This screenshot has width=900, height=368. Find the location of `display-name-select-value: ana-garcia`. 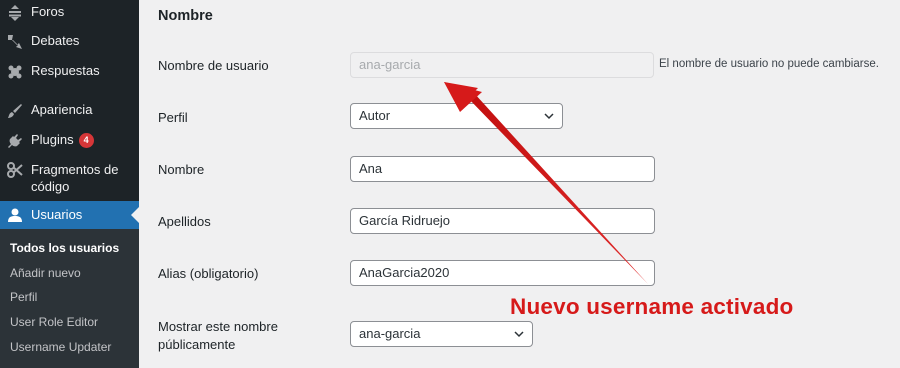

display-name-select-value: ana-garcia is located at coordinates (390, 333).